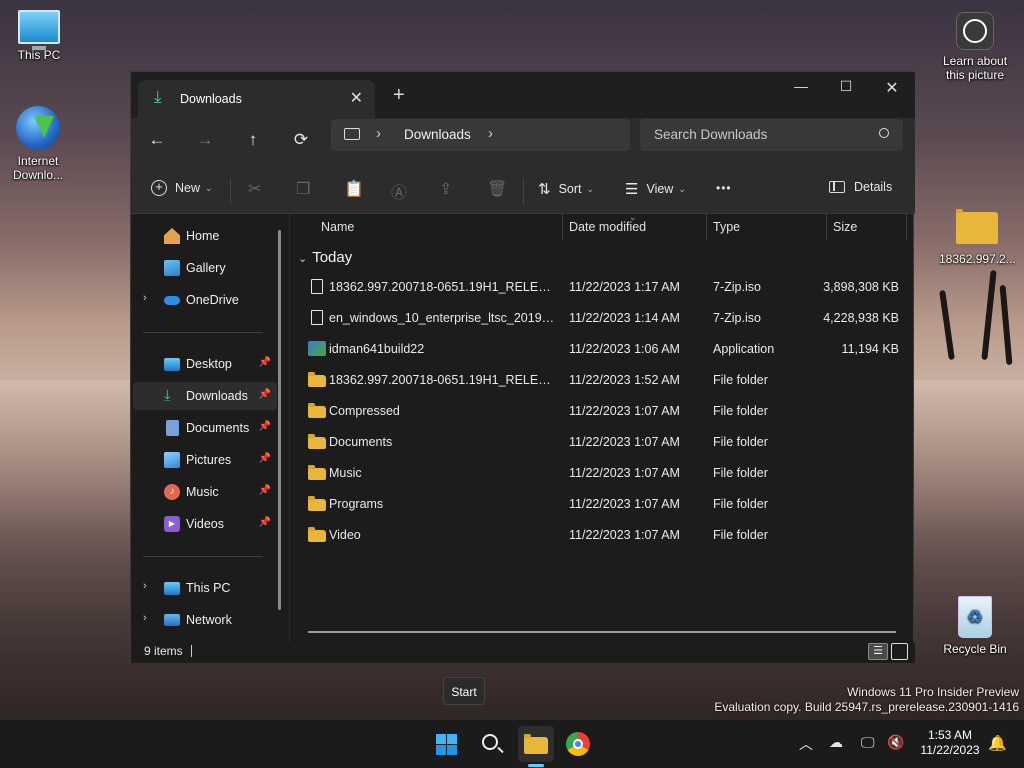 The width and height of the screenshot is (1024, 768). Describe the element at coordinates (801, 86) in the screenshot. I see `minimize-button: —` at that location.